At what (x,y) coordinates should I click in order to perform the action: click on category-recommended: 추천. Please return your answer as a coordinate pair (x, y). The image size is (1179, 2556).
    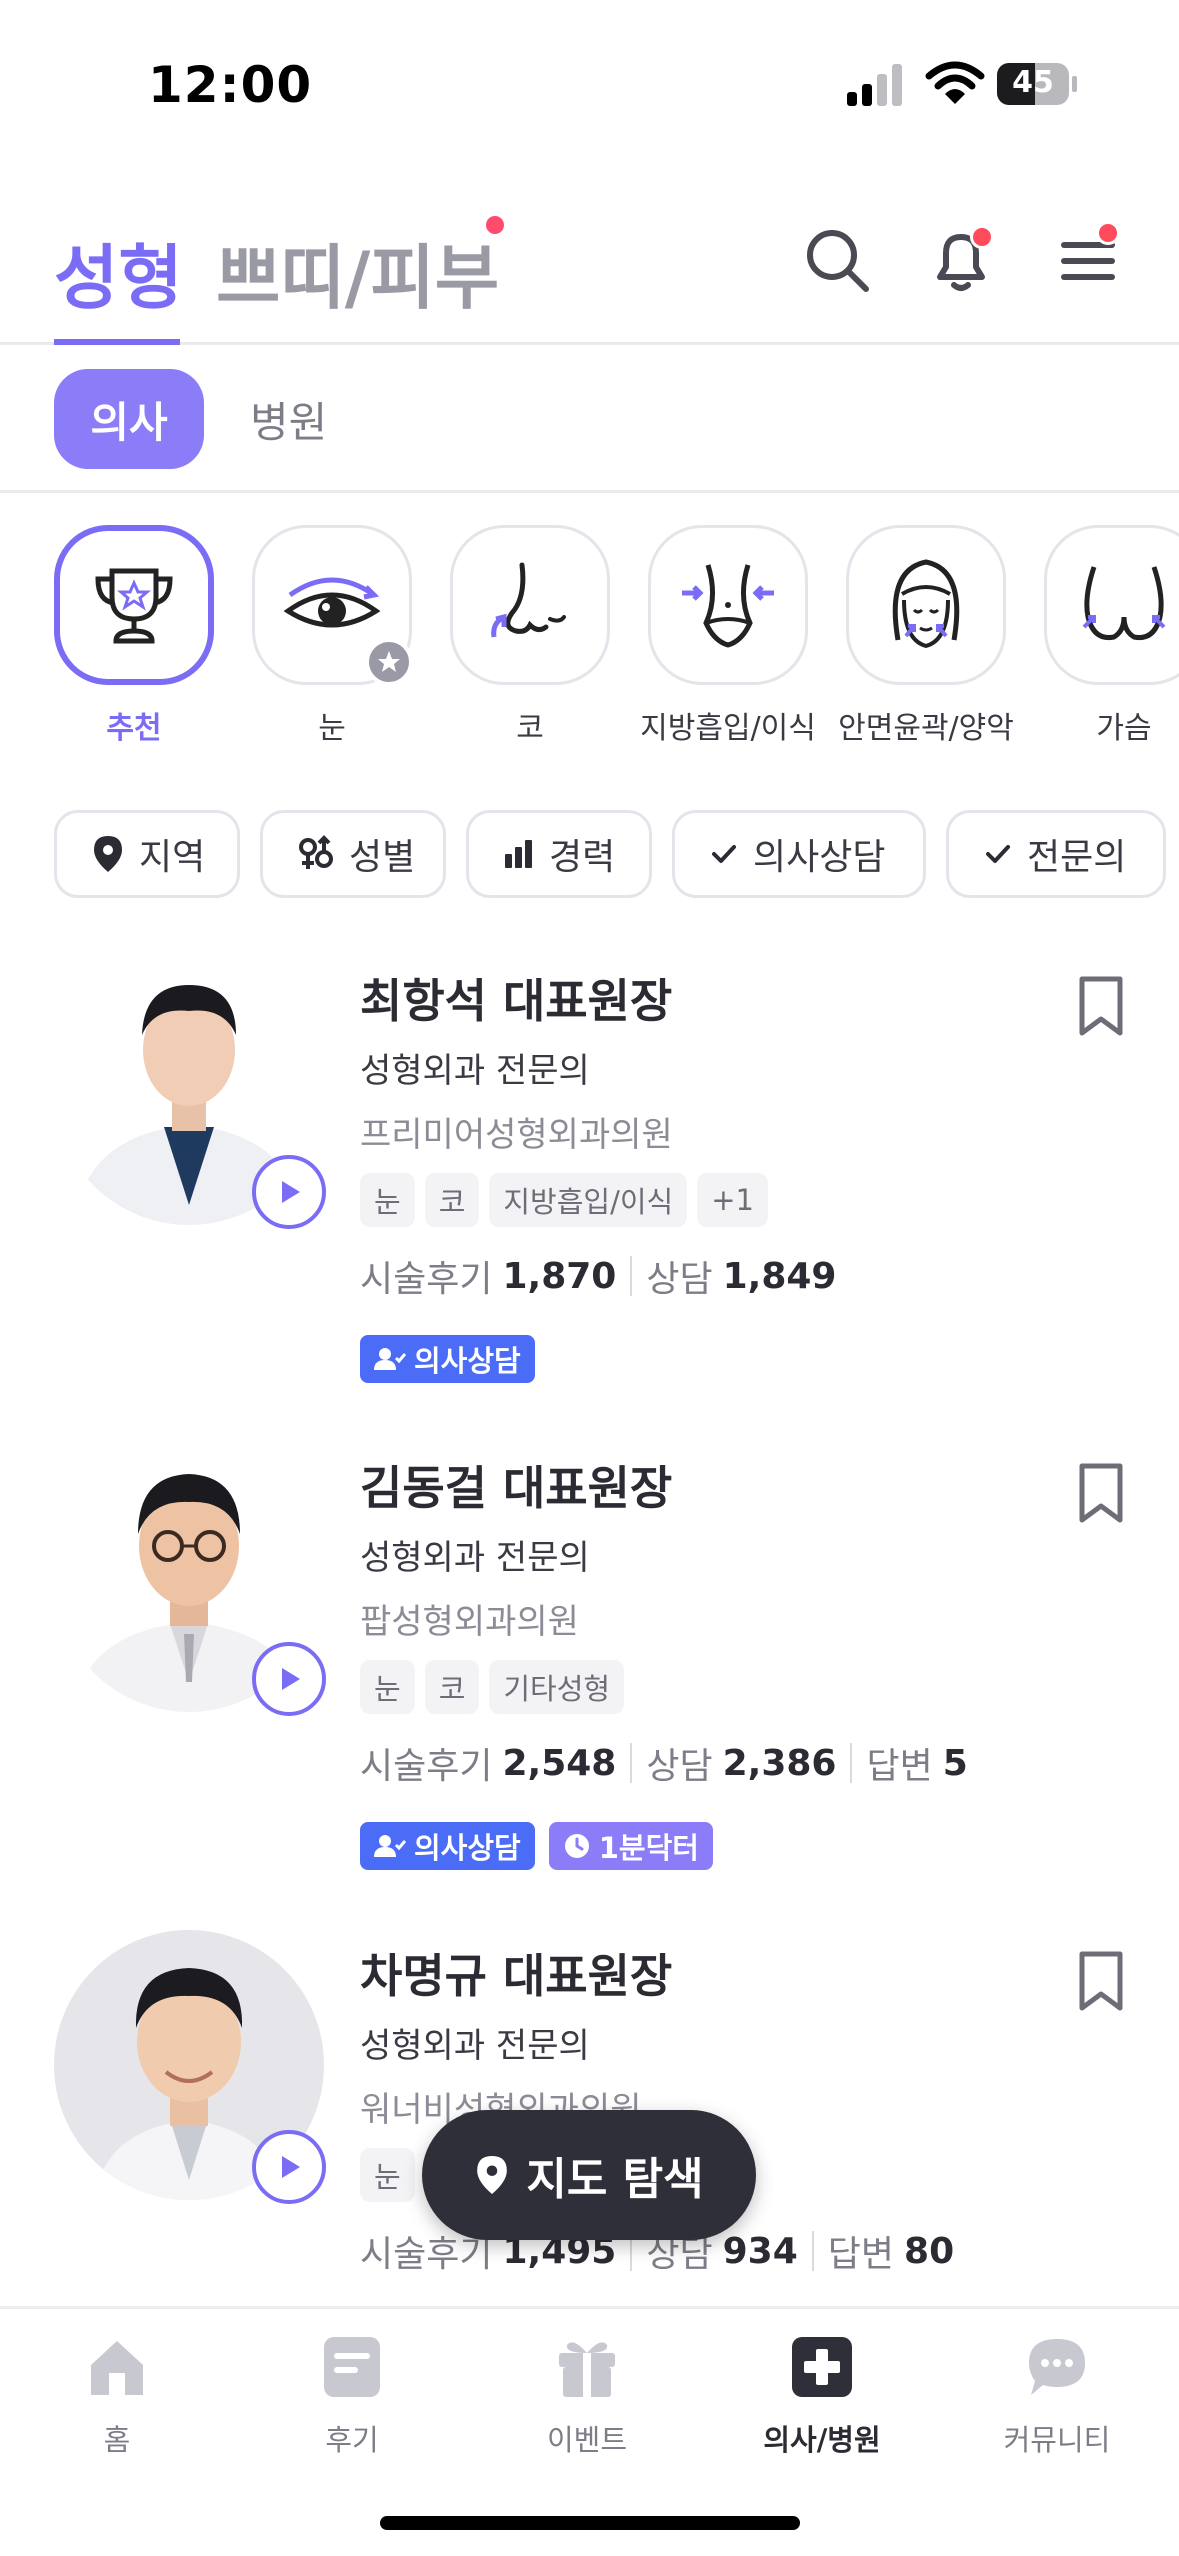
    Looking at the image, I should click on (134, 636).